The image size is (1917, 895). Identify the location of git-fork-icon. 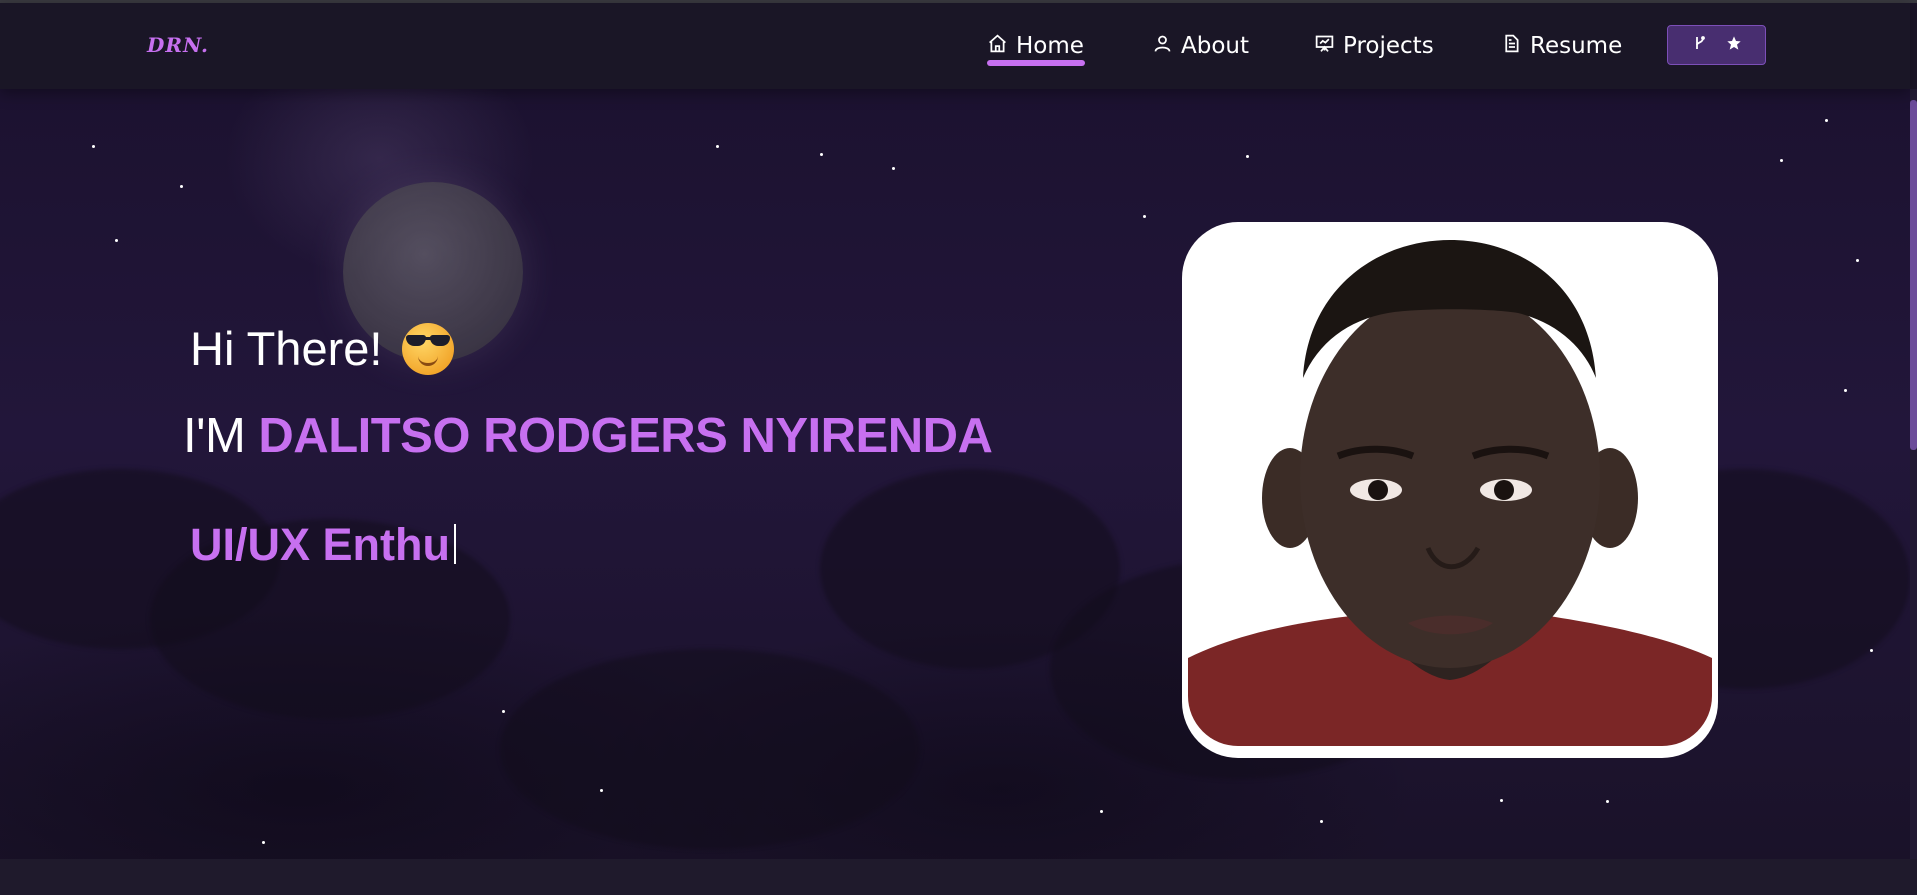
(1700, 45).